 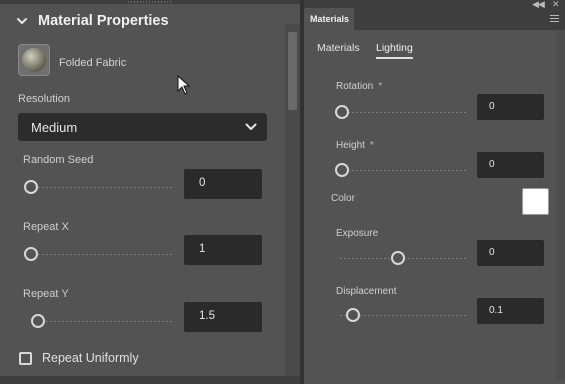 I want to click on tab-materials-label: Materials, so click(x=330, y=19).